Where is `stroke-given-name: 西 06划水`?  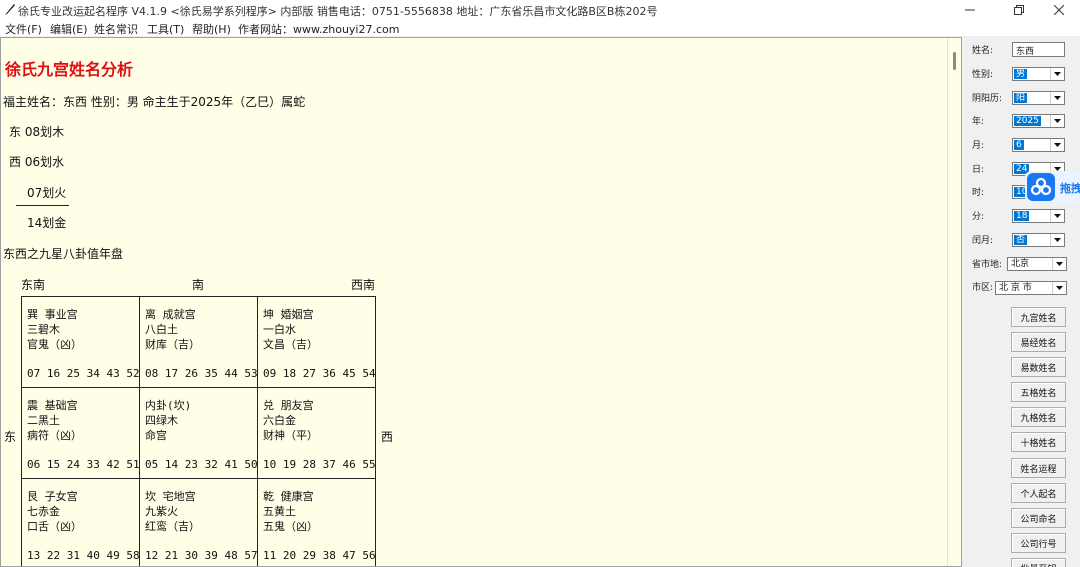 stroke-given-name: 西 06划水 is located at coordinates (37, 162).